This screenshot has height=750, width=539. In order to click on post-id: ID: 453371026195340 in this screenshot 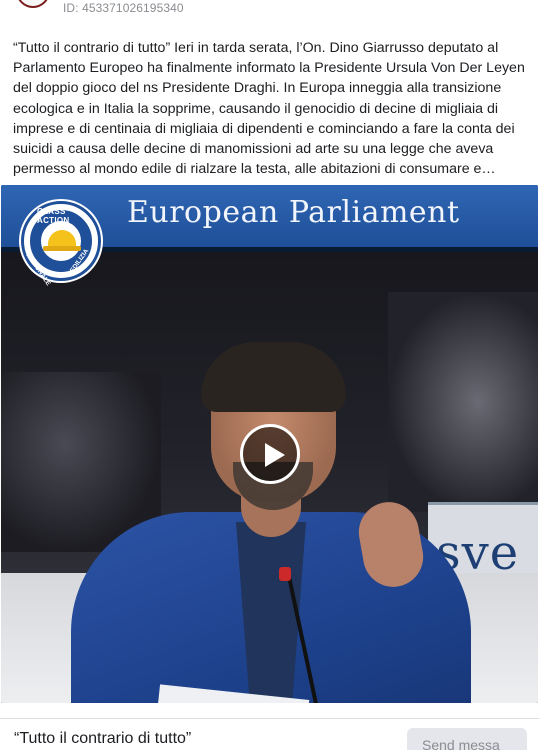, I will do `click(123, 8)`.